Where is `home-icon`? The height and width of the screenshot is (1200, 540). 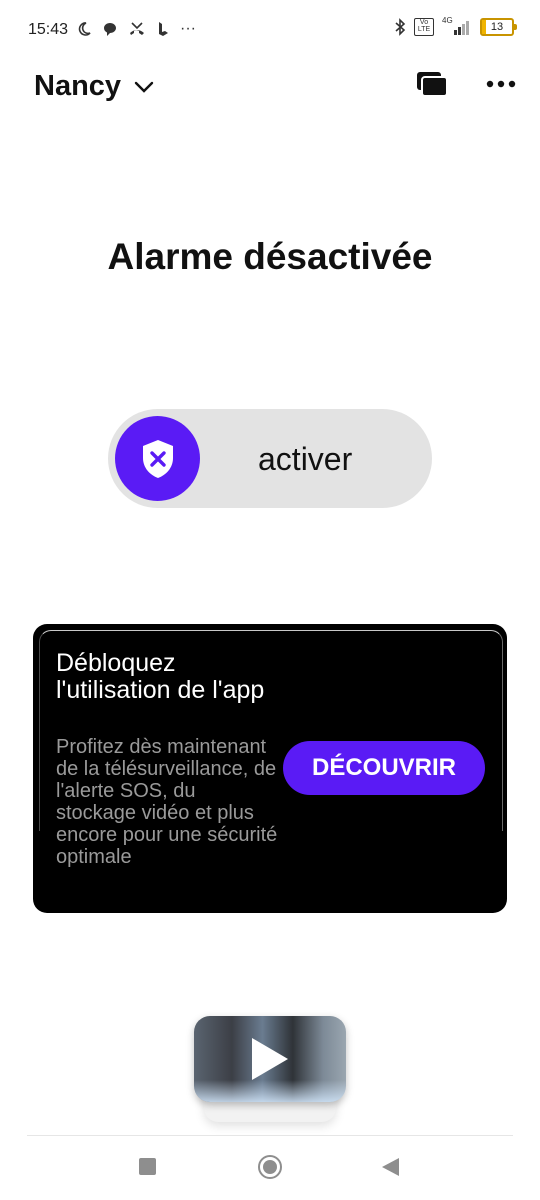
home-icon is located at coordinates (270, 1167).